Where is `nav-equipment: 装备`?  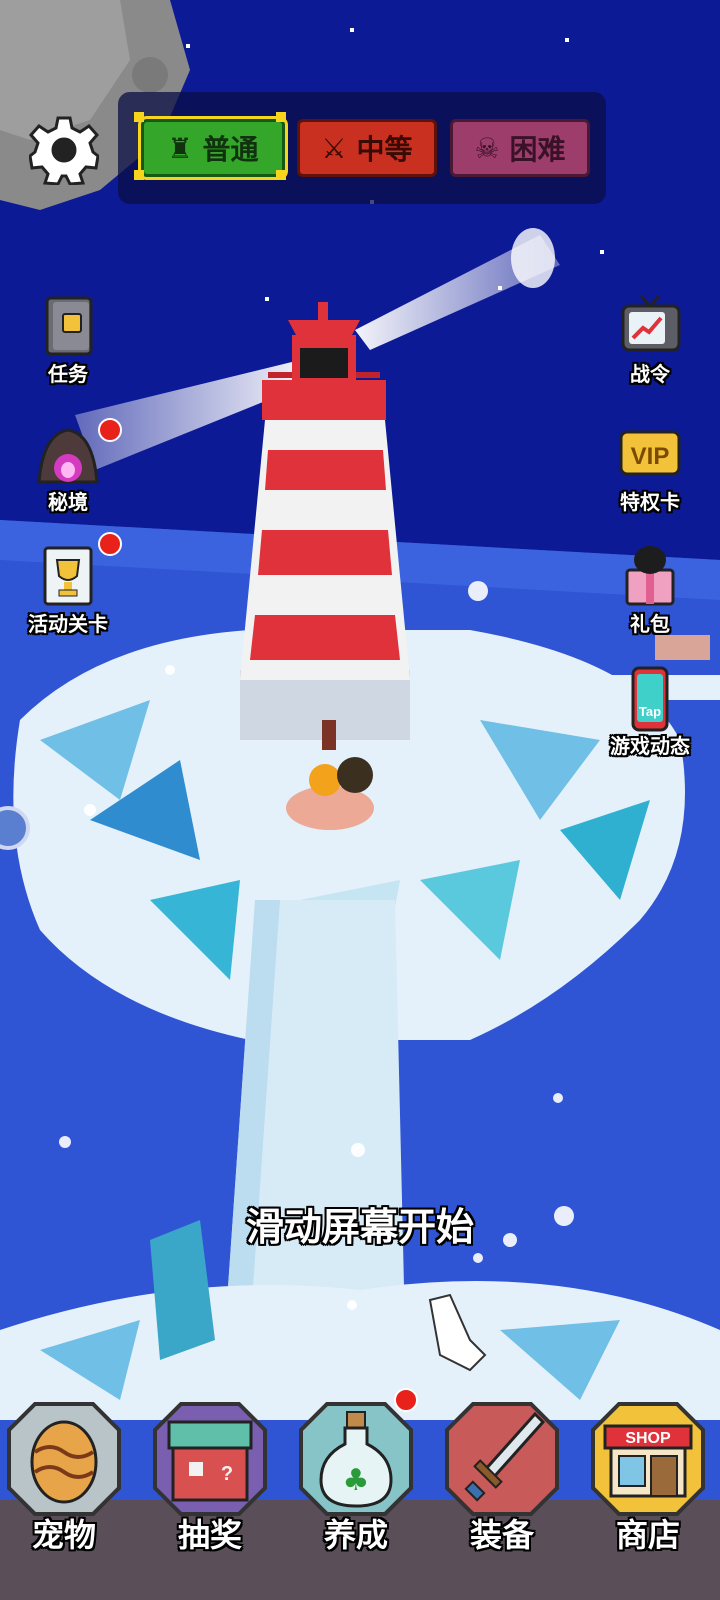
nav-equipment: 装备 is located at coordinates (502, 1480).